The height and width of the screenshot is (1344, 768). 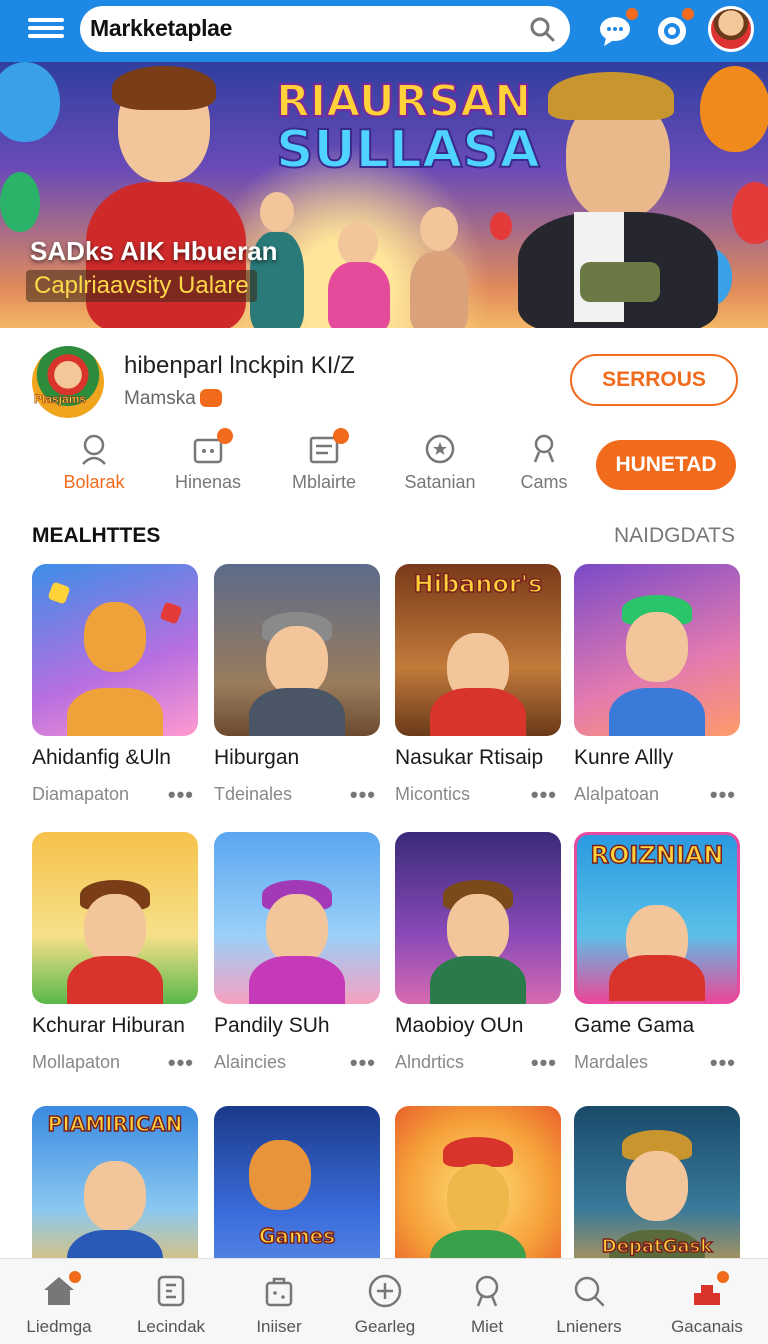 I want to click on app-category: Mollapaton, so click(x=76, y=1062).